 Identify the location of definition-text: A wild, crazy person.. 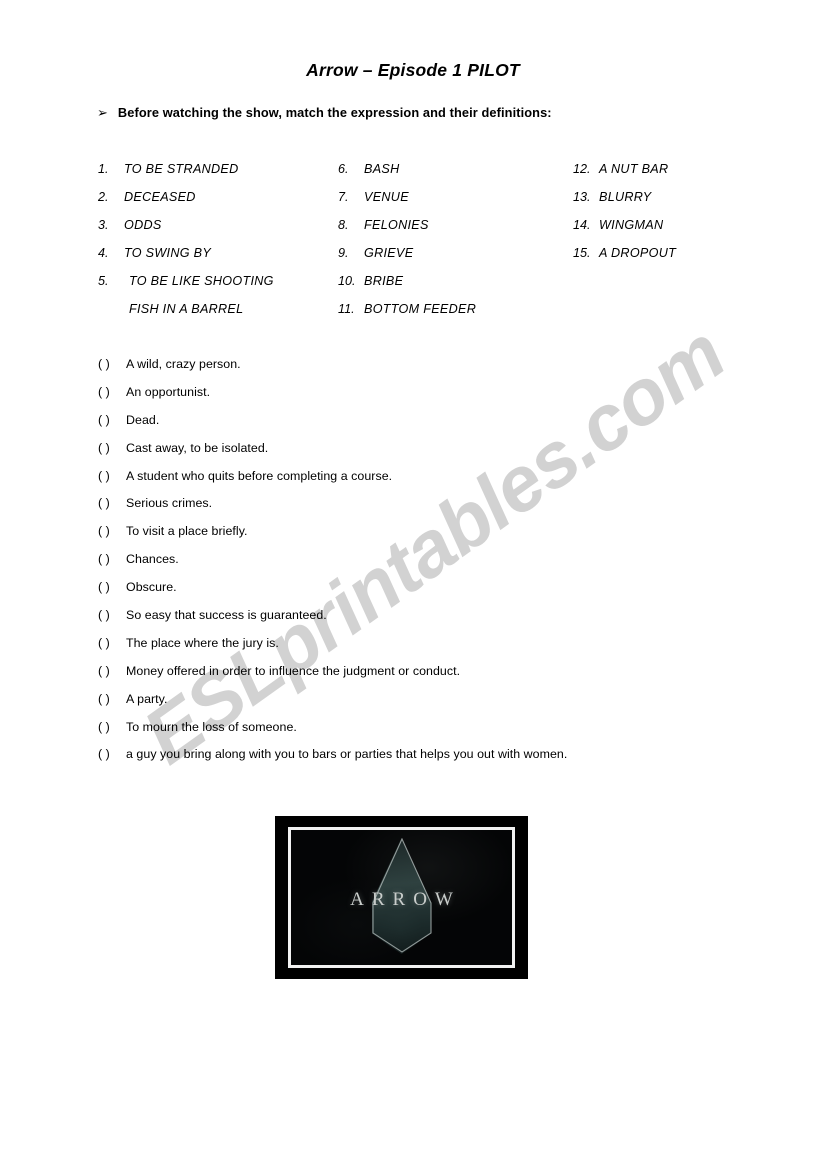
(183, 364).